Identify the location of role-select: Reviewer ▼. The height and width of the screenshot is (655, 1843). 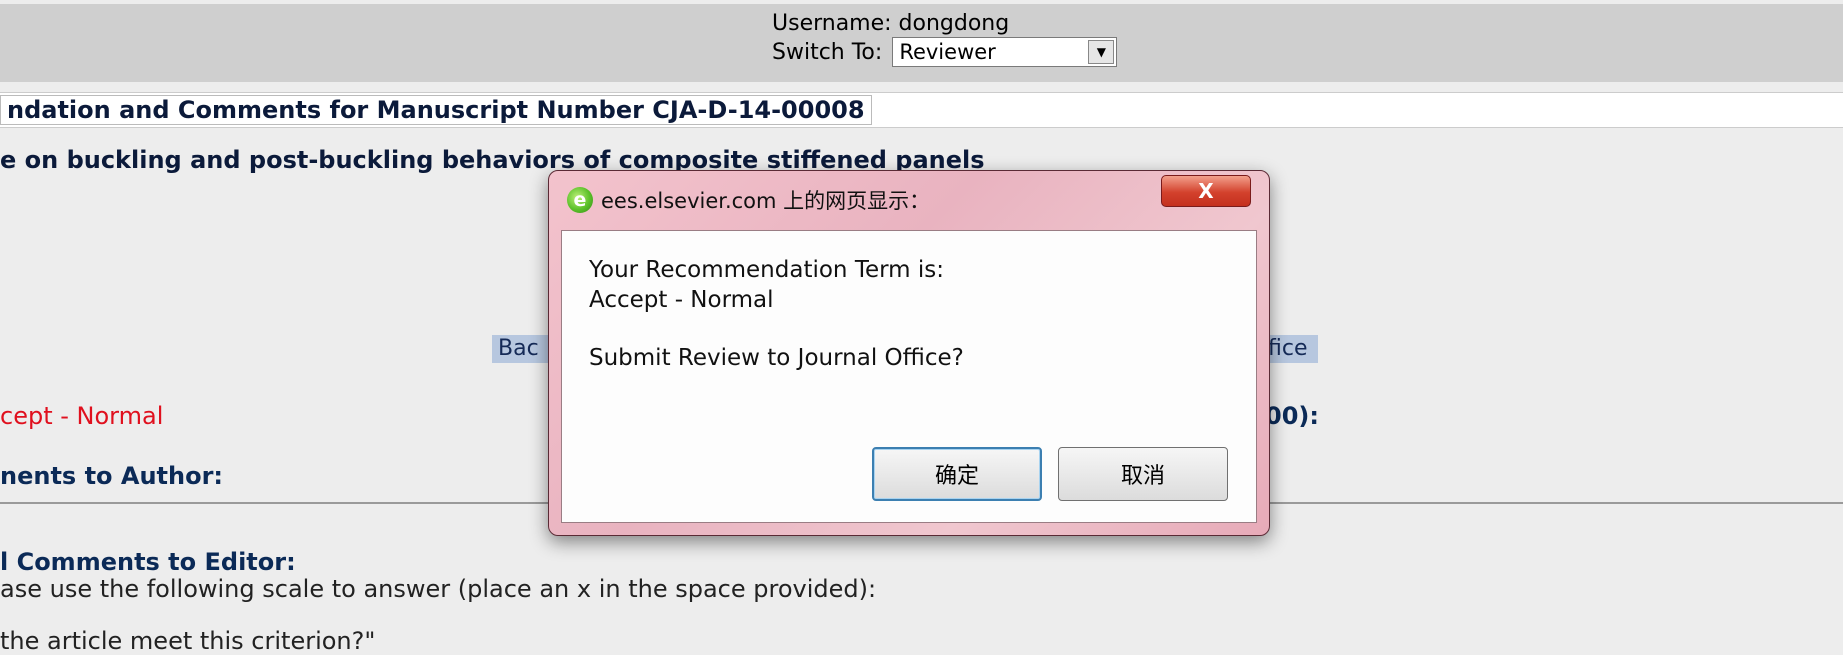
(1005, 52).